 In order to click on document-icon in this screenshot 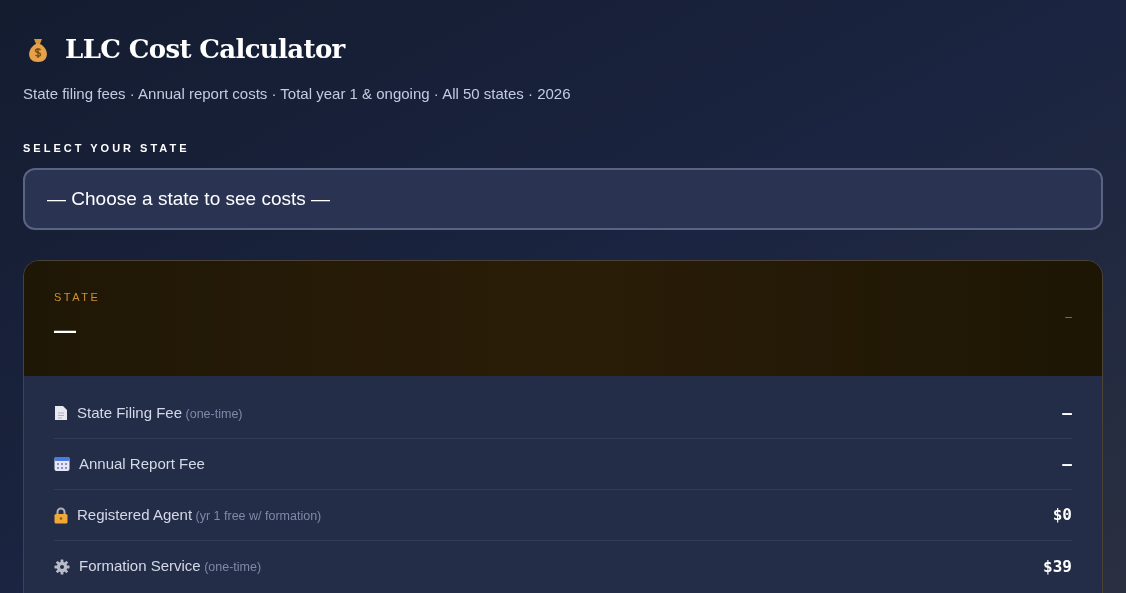, I will do `click(61, 413)`.